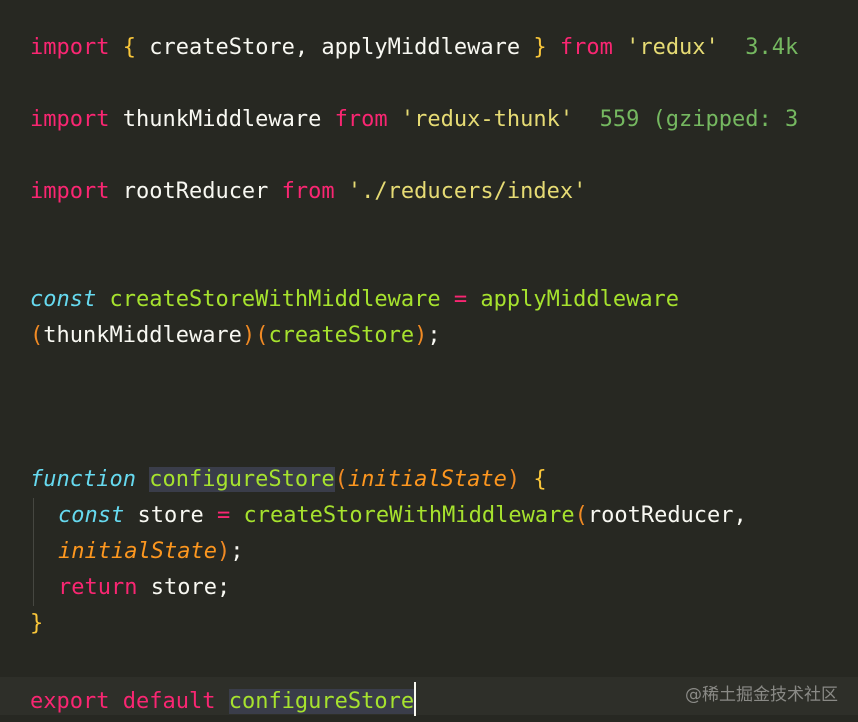 The width and height of the screenshot is (858, 722). What do you see at coordinates (33, 552) in the screenshot?
I see `indent-guide` at bounding box center [33, 552].